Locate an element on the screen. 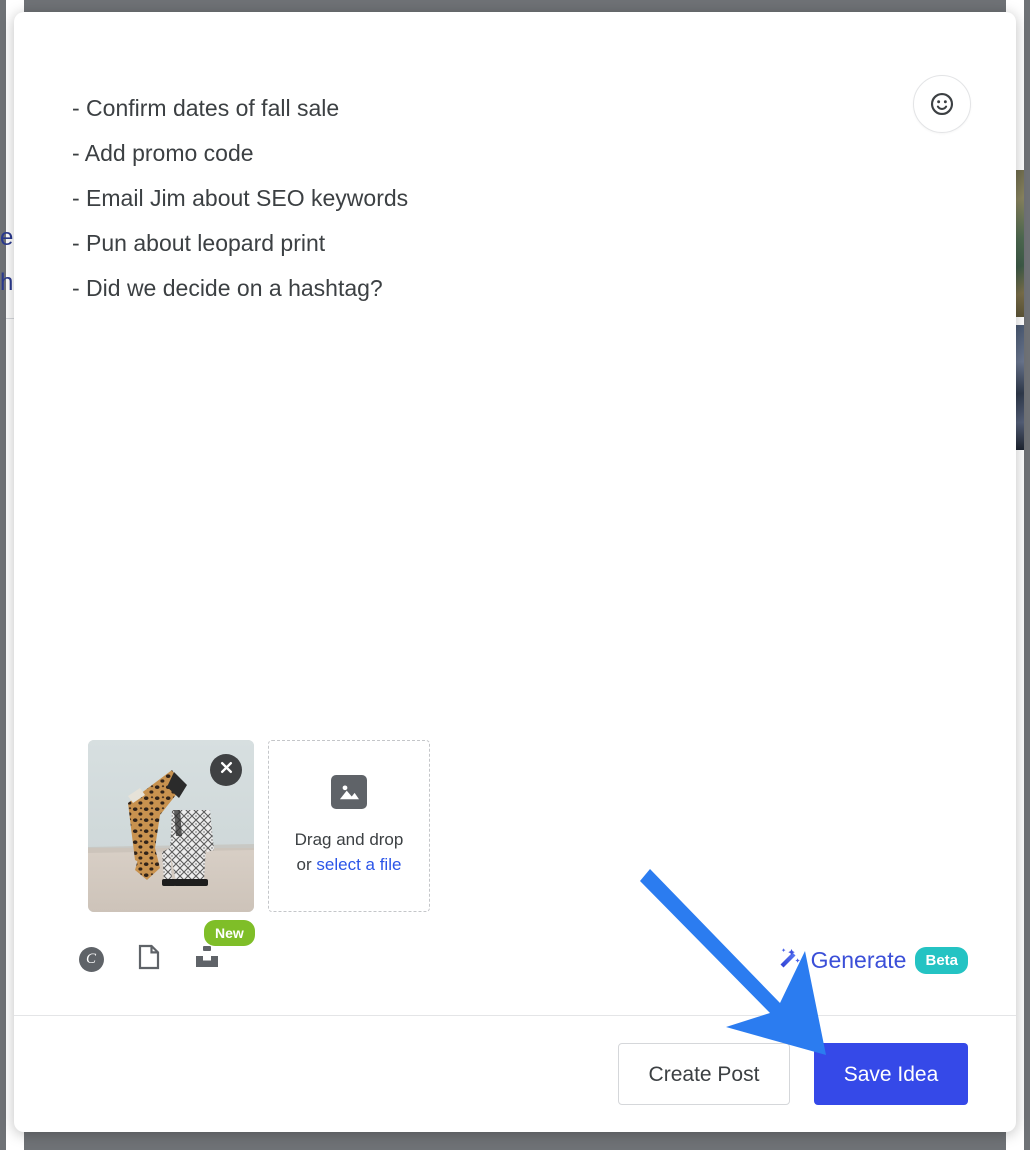 The image size is (1030, 1150). toolbar-icon-group: C New is located at coordinates (164, 948).